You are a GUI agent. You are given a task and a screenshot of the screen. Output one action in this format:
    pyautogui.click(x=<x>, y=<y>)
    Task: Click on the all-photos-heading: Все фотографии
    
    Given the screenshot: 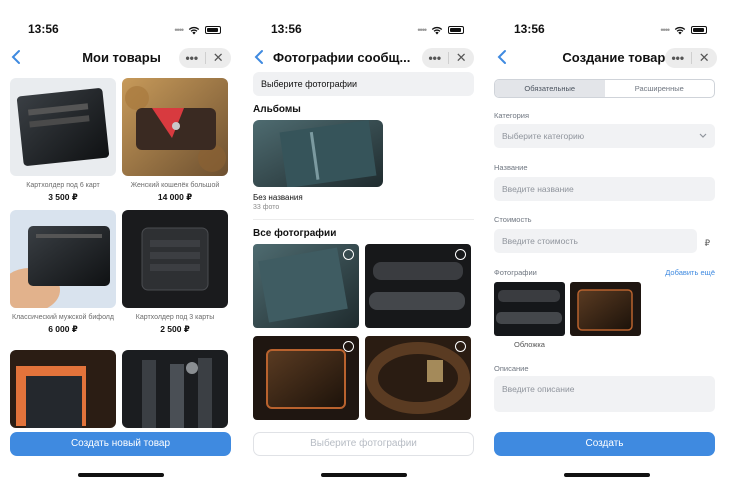 What is the action you would take?
    pyautogui.click(x=295, y=233)
    